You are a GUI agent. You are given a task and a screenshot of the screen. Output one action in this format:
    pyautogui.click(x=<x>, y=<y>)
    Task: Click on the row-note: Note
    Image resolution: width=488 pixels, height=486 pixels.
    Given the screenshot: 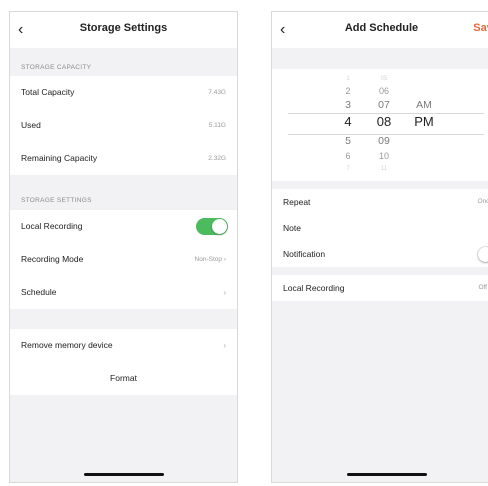 What is the action you would take?
    pyautogui.click(x=380, y=228)
    